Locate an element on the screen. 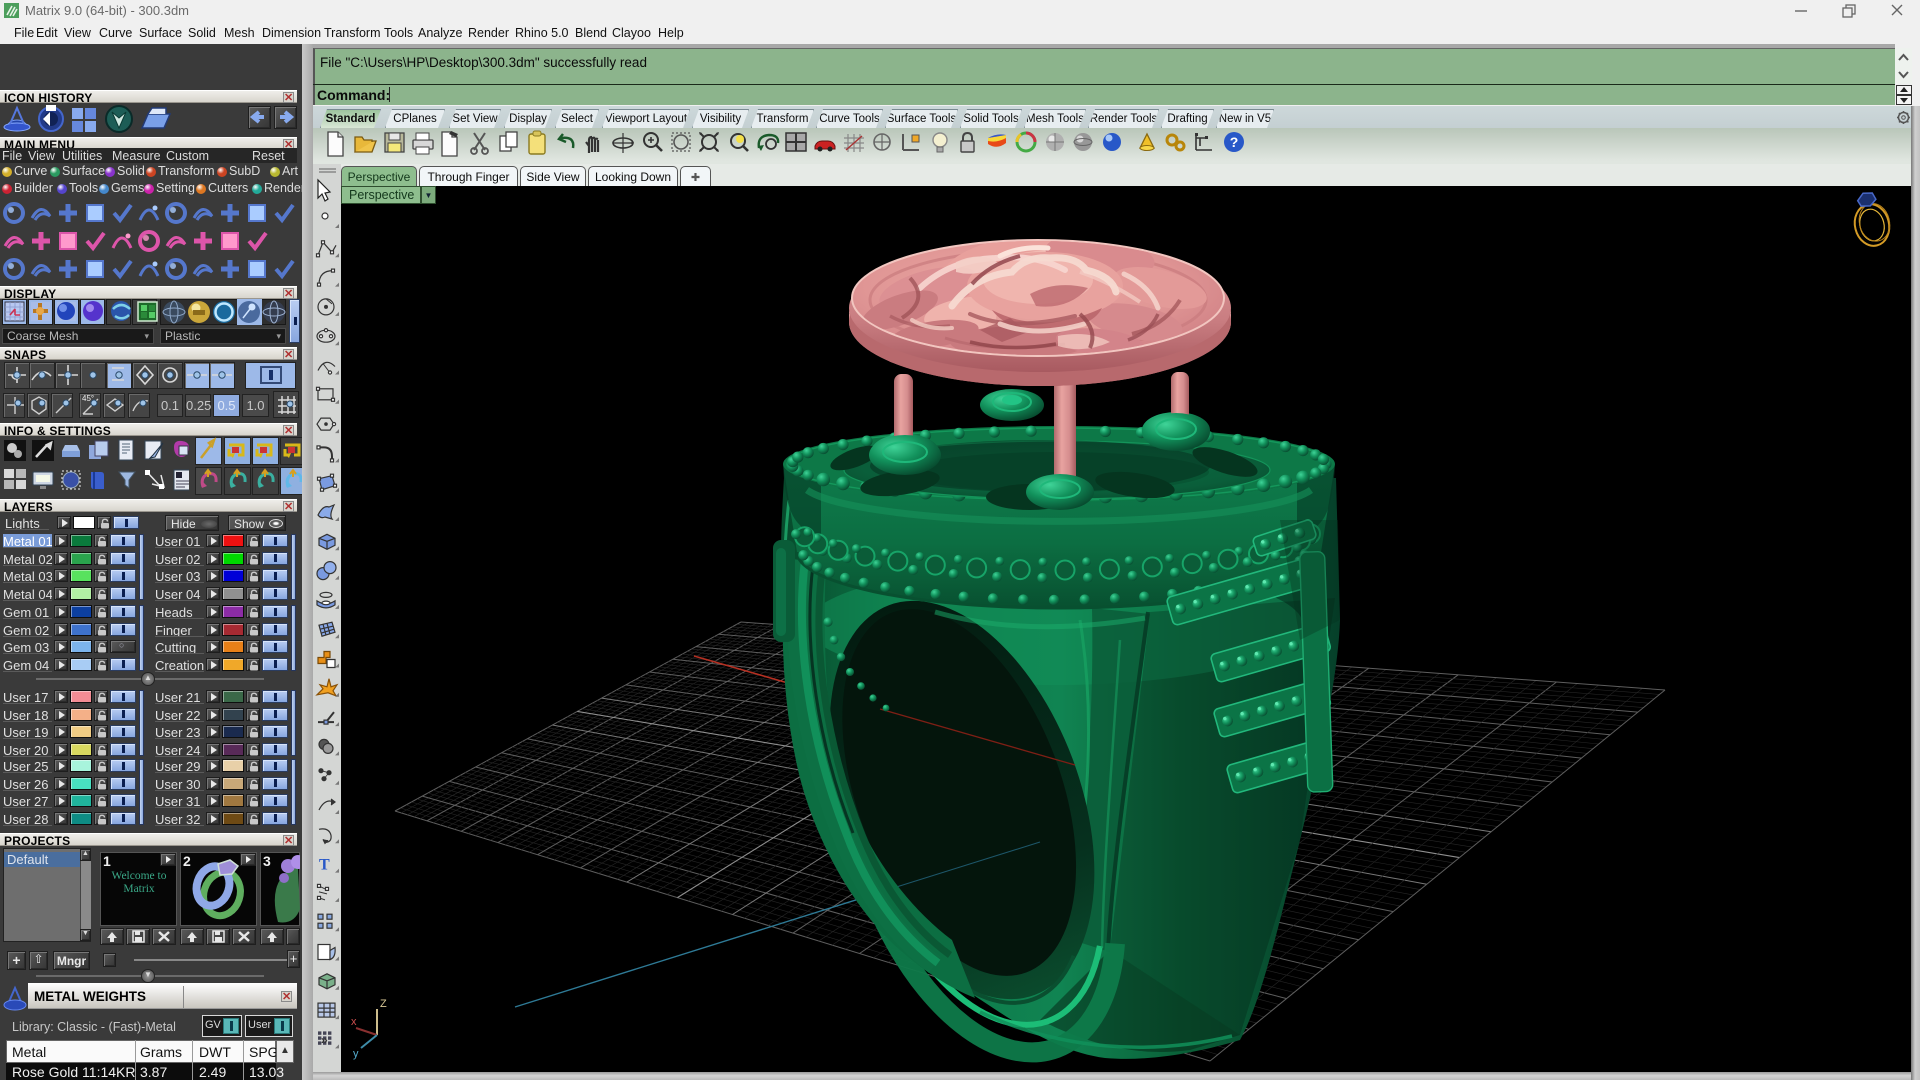 The image size is (1920, 1080). svg-text: y is located at coordinates (356, 1054).